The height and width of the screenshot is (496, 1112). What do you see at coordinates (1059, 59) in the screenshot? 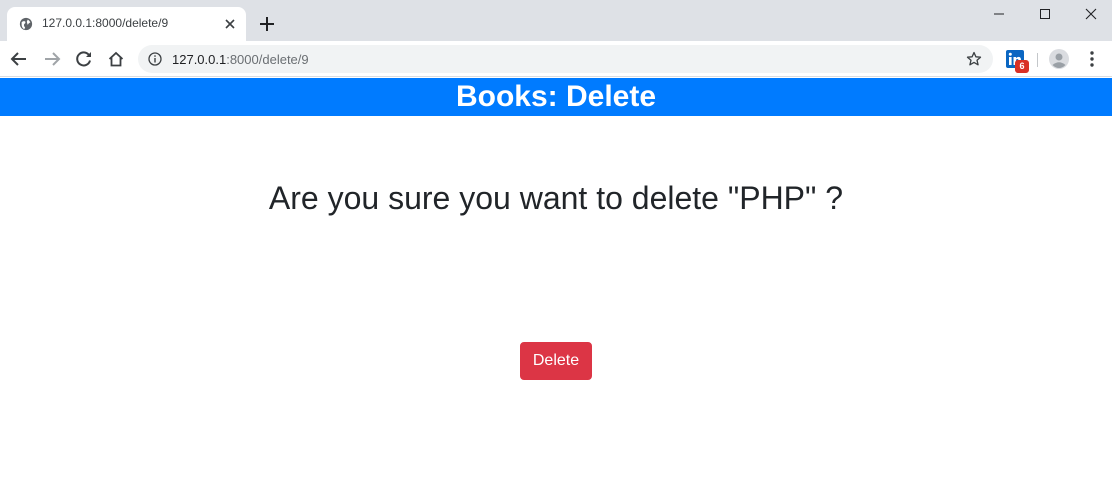
I see `profile-avatar-icon` at bounding box center [1059, 59].